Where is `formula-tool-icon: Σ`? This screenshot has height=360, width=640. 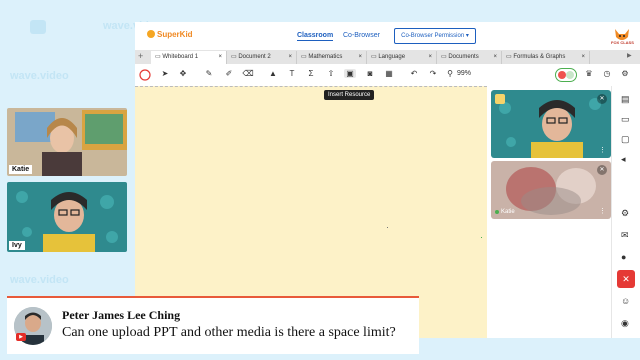
formula-tool-icon: Σ is located at coordinates (311, 73).